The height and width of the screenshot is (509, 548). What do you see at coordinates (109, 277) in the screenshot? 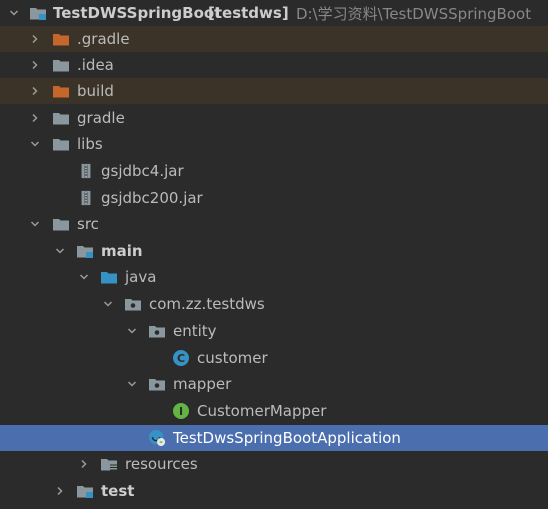
I see `source-folder-icon` at bounding box center [109, 277].